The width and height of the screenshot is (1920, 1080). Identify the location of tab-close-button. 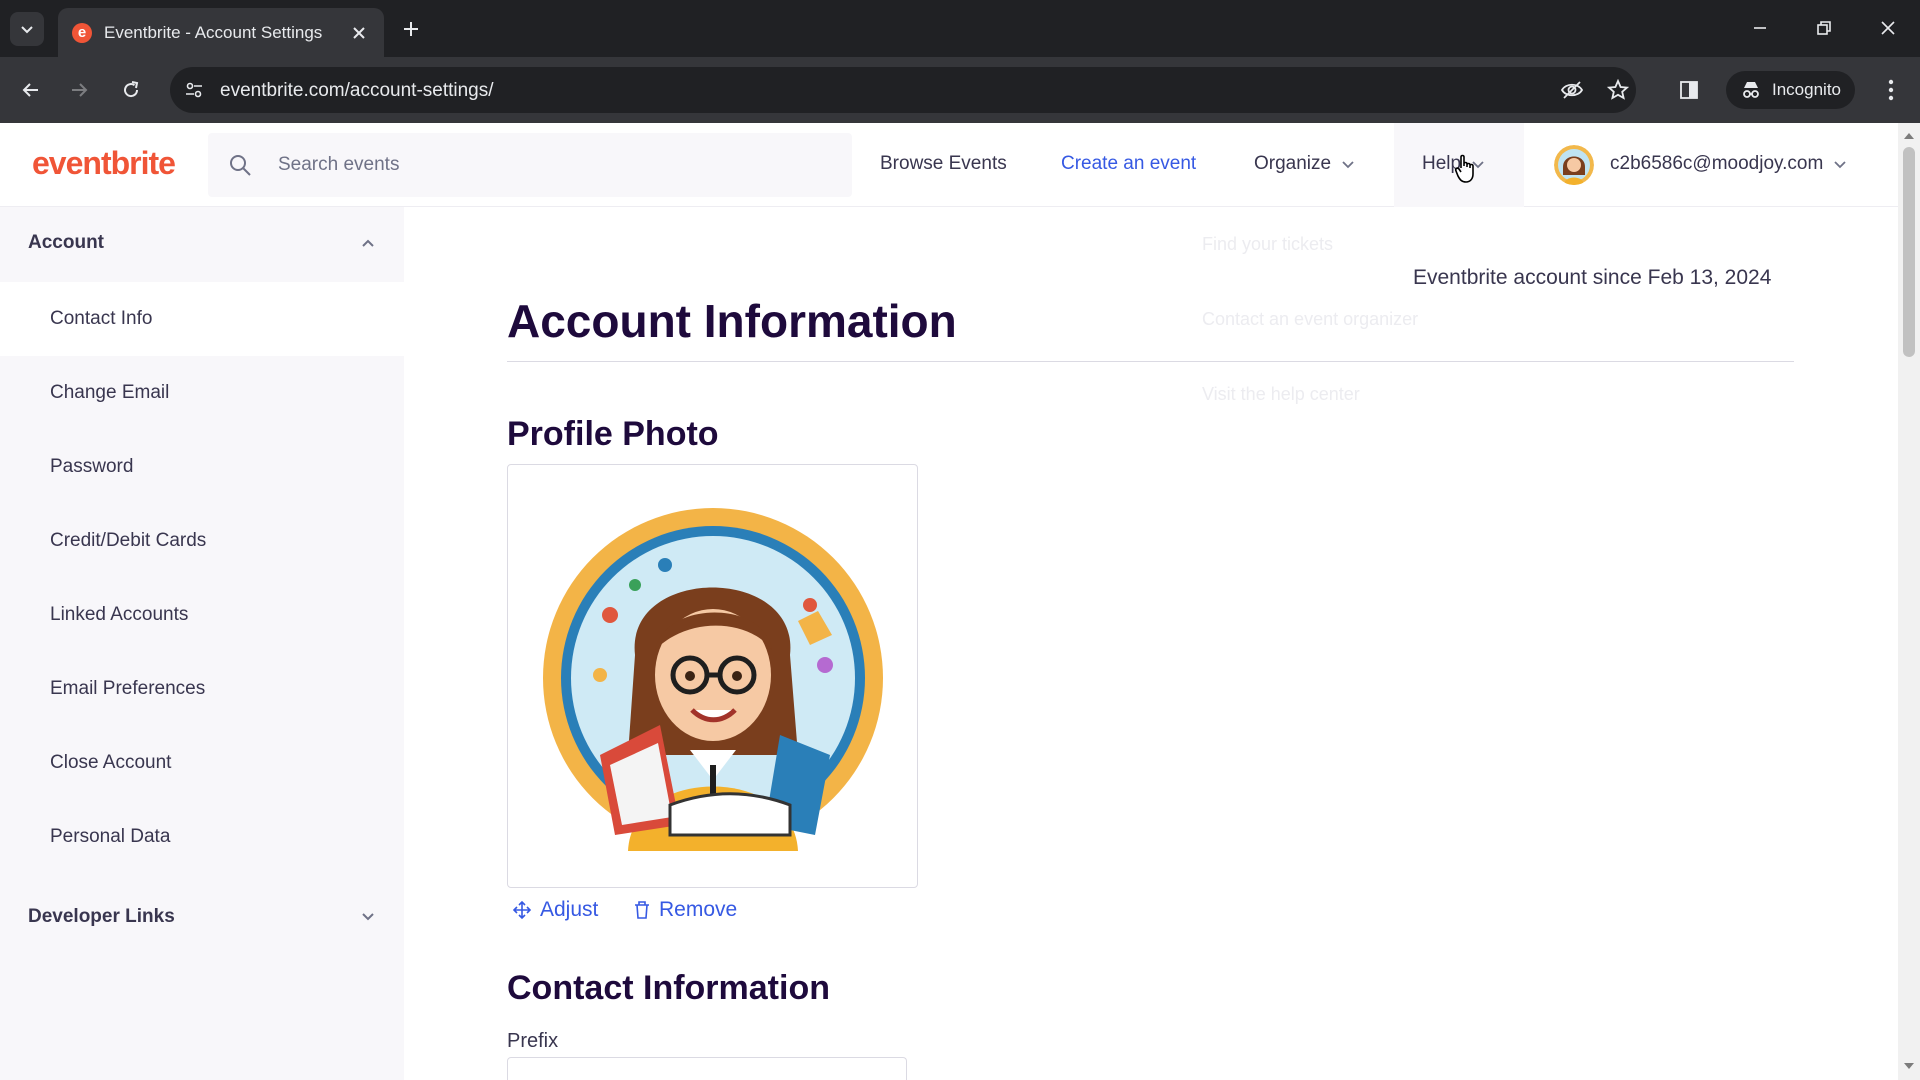
(359, 33).